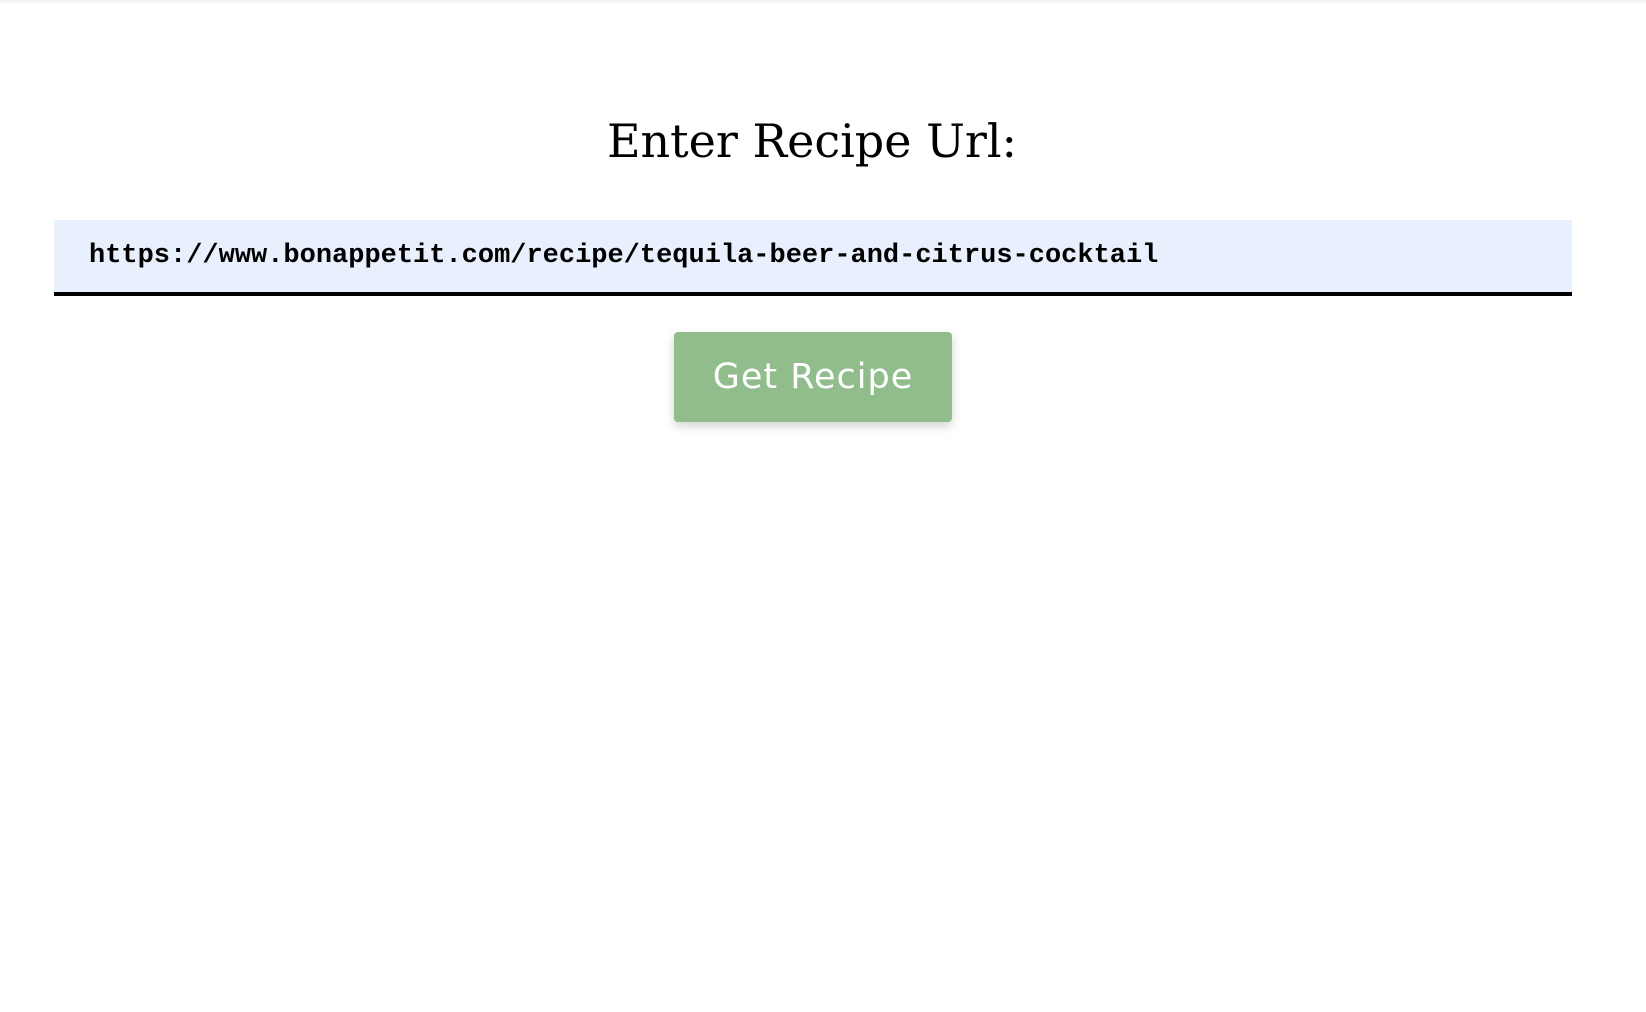  Describe the element at coordinates (813, 258) in the screenshot. I see `recipe-url-input` at that location.